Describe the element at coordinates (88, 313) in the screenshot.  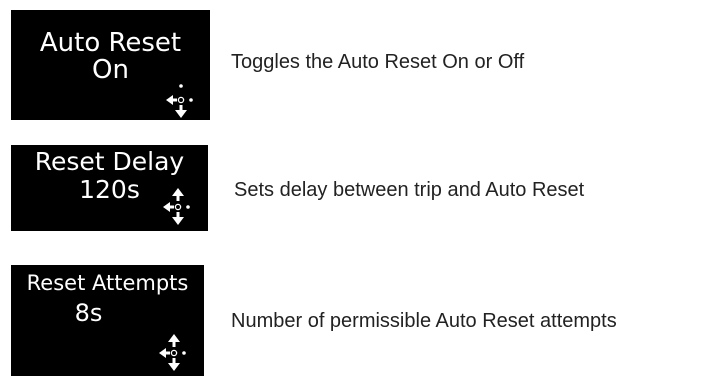
I see `screen-value: 8s` at that location.